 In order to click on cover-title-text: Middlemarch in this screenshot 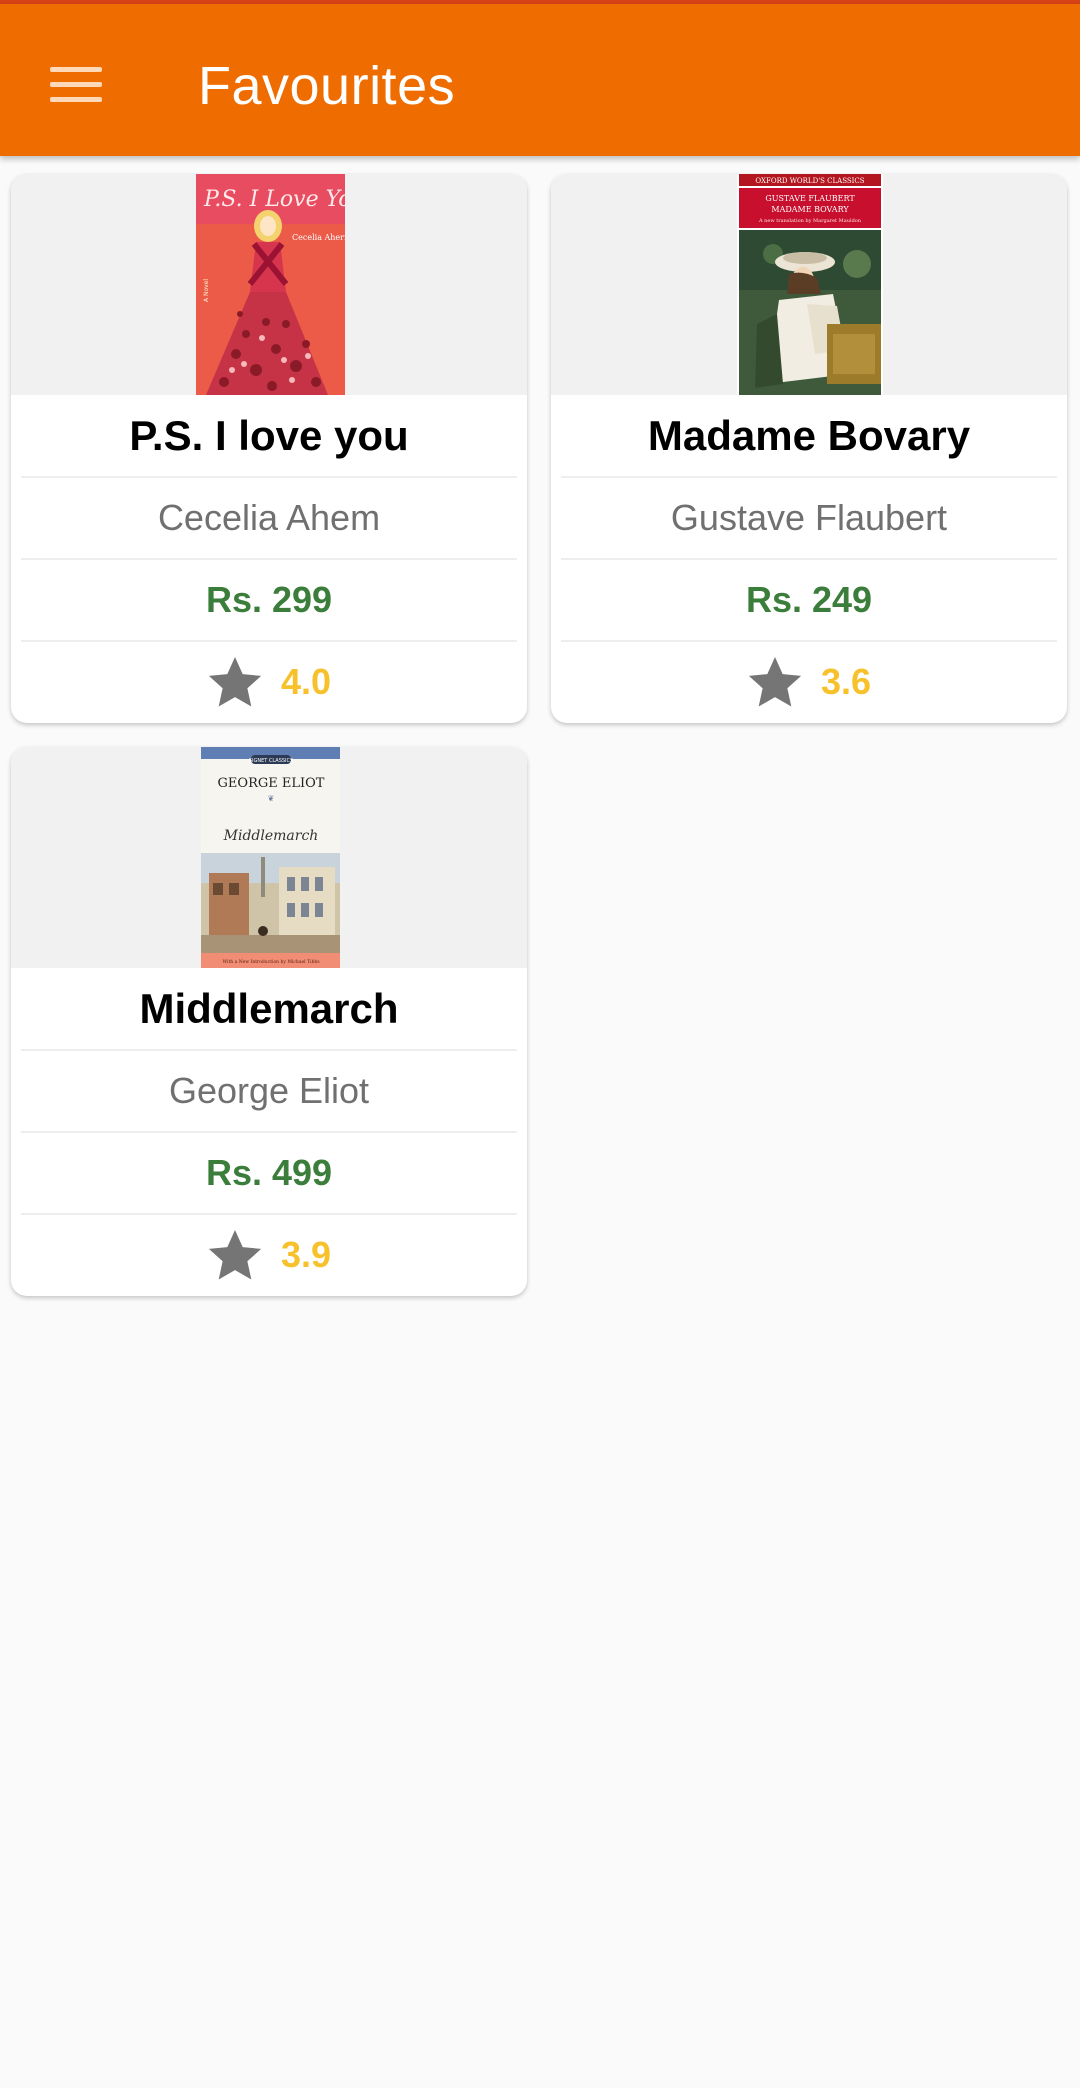, I will do `click(271, 836)`.